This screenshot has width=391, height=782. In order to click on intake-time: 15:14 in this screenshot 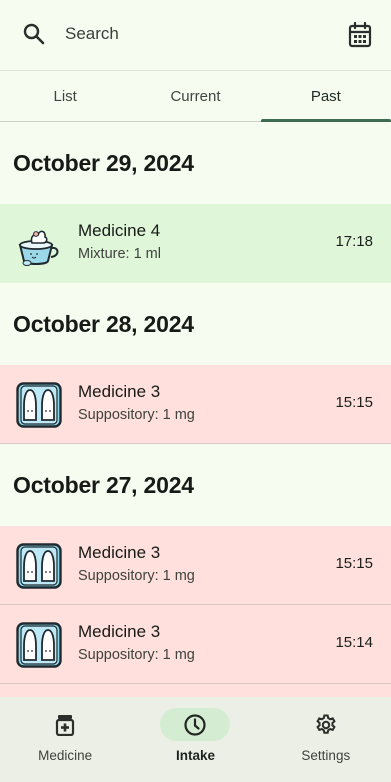, I will do `click(354, 642)`.